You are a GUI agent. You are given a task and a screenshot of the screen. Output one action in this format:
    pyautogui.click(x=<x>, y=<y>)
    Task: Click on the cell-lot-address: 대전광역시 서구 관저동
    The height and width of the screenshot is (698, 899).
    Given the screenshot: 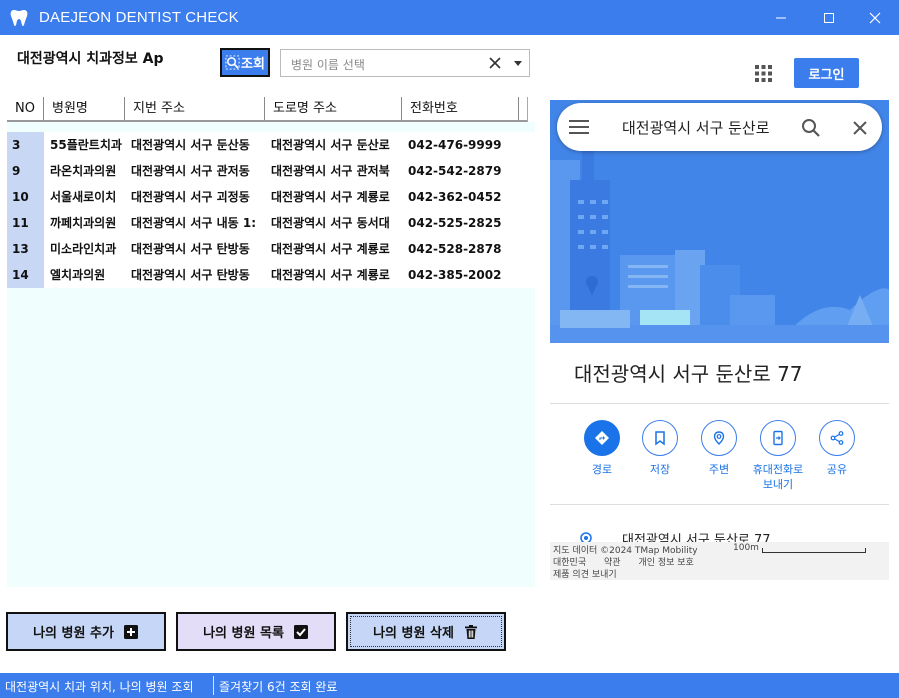 What is the action you would take?
    pyautogui.click(x=195, y=171)
    